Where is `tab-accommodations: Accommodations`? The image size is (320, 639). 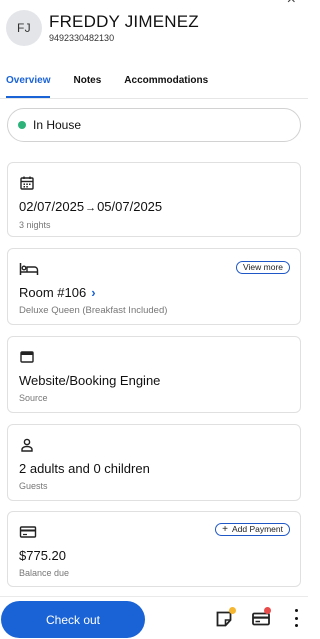 tab-accommodations: Accommodations is located at coordinates (166, 85).